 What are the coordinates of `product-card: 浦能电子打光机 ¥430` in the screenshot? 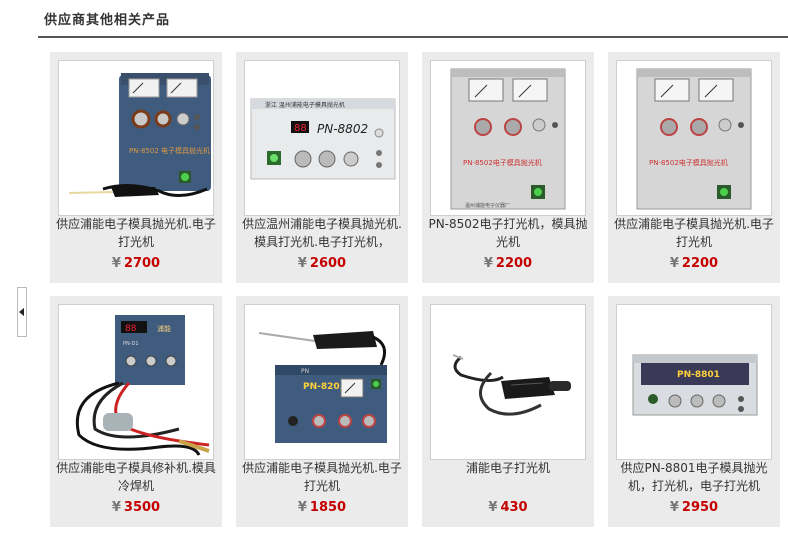 It's located at (508, 411).